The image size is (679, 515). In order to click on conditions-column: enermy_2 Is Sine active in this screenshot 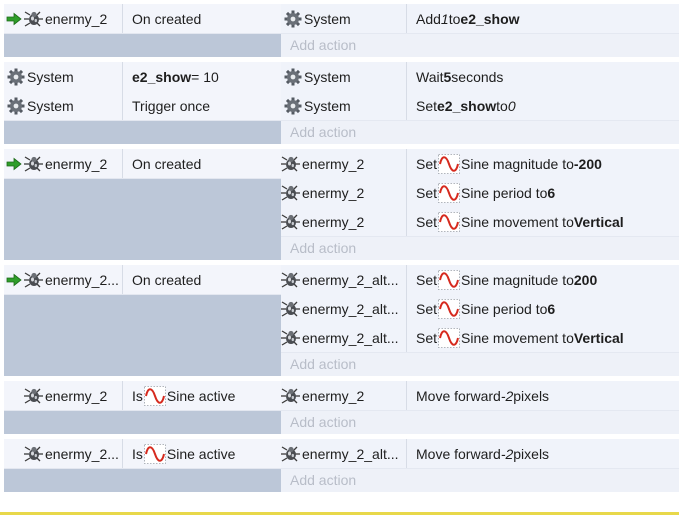, I will do `click(142, 407)`.